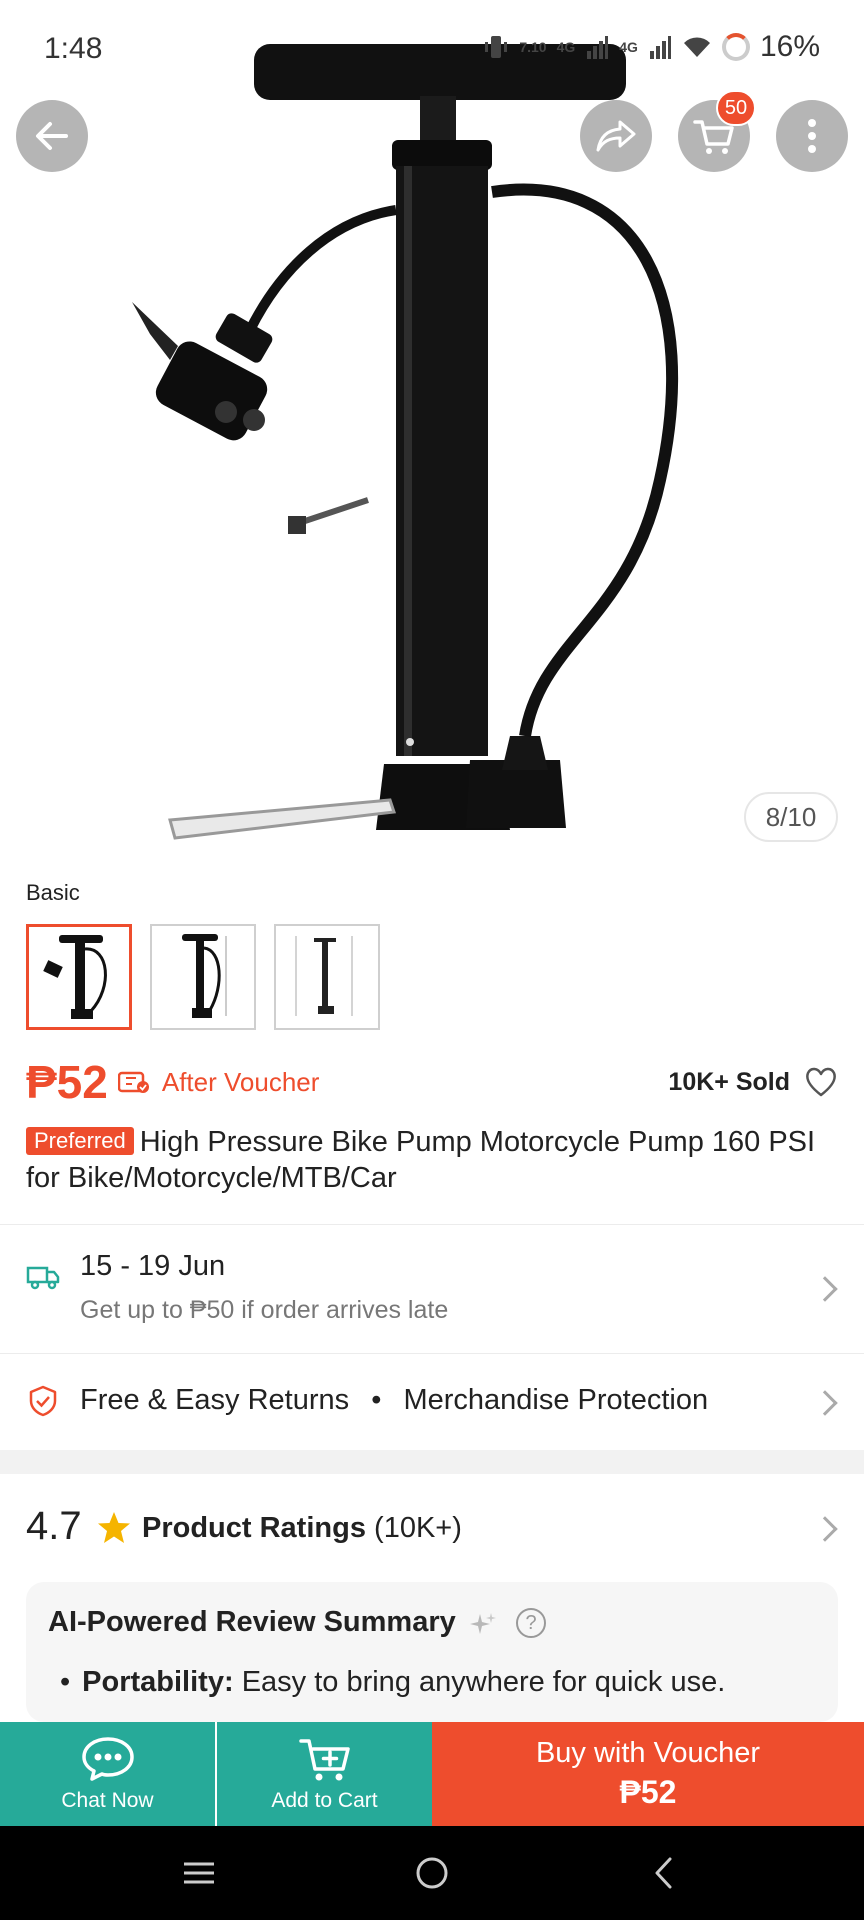  What do you see at coordinates (628, 47) in the screenshot?
I see `network-type-2: 4G` at bounding box center [628, 47].